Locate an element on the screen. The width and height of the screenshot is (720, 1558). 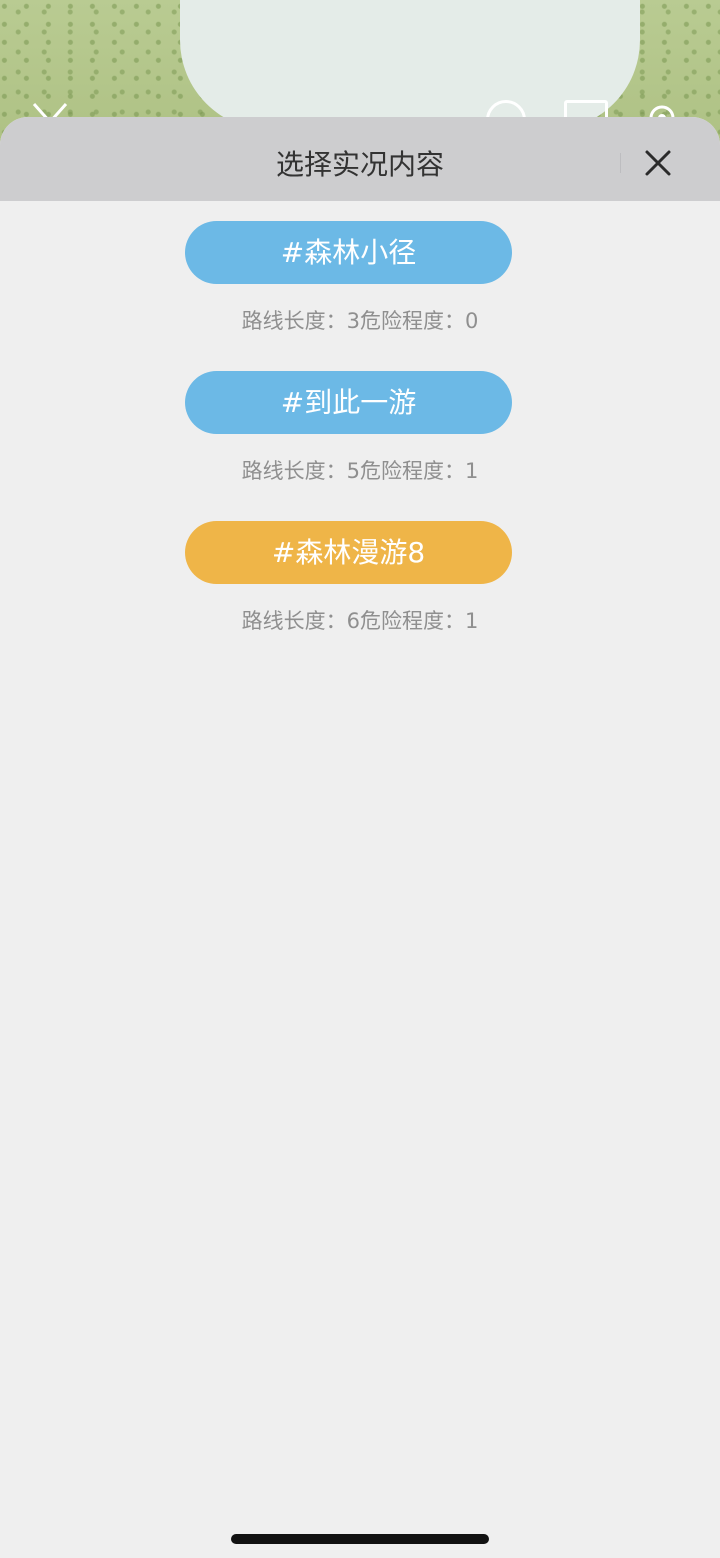
route-meta: 路线长度：6危险程度：1 is located at coordinates (360, 621).